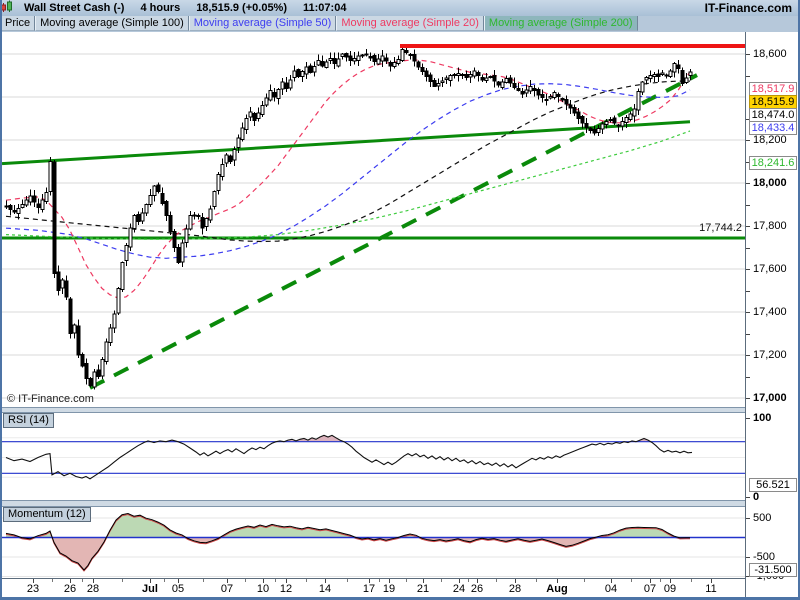 The height and width of the screenshot is (600, 800). Describe the element at coordinates (28, 420) in the screenshot. I see `rsi-panel-tab: RSI (14)` at that location.